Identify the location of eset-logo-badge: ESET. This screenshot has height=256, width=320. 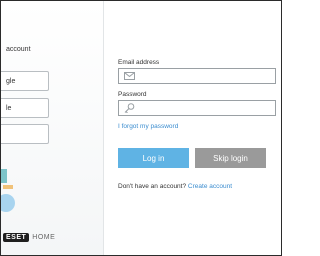
(16, 237).